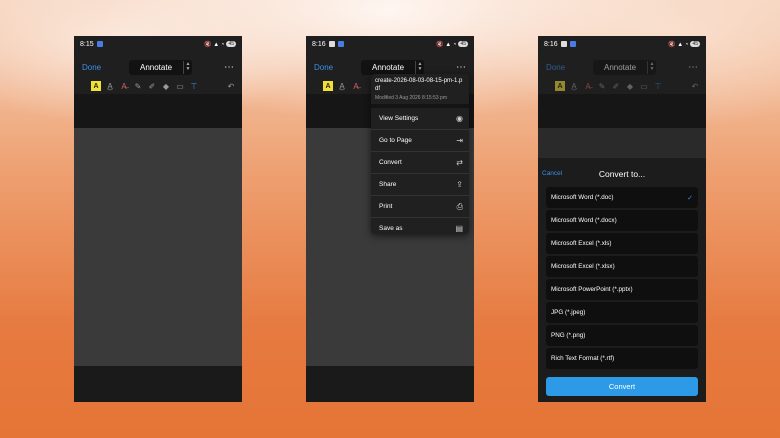 Image resolution: width=780 pixels, height=438 pixels. What do you see at coordinates (459, 184) in the screenshot?
I see `share-icon: ⇪` at bounding box center [459, 184].